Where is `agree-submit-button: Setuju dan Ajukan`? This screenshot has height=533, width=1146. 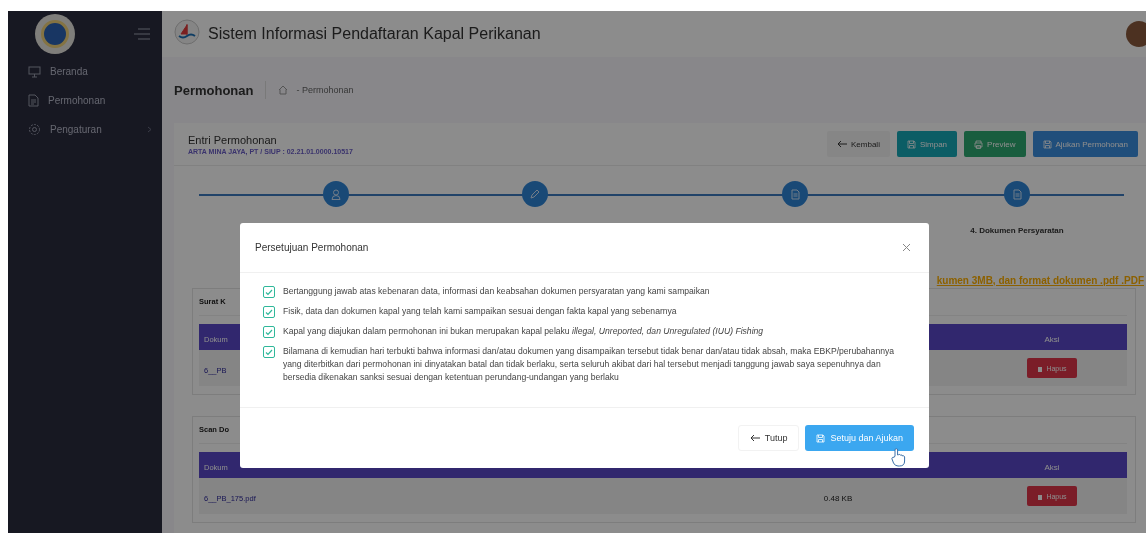
agree-submit-button: Setuju dan Ajukan is located at coordinates (859, 438).